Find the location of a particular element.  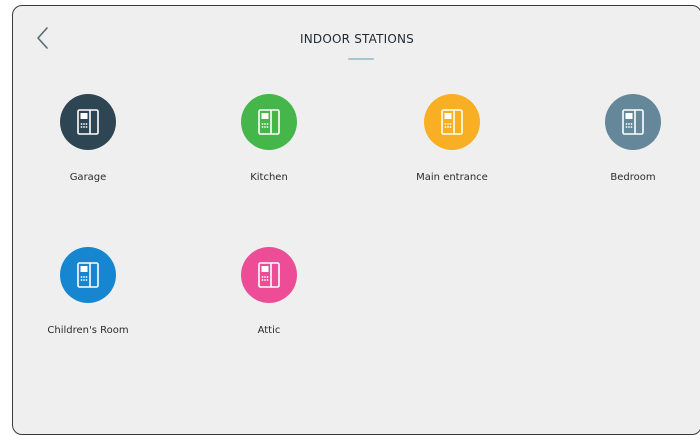

station-label: Garage is located at coordinates (88, 177).